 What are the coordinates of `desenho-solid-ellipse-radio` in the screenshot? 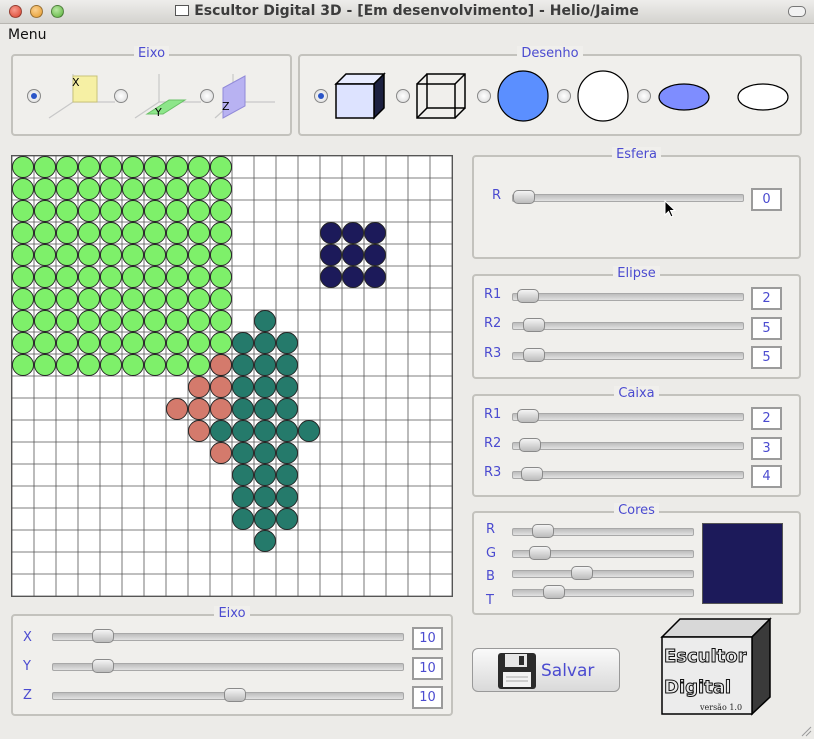 It's located at (644, 96).